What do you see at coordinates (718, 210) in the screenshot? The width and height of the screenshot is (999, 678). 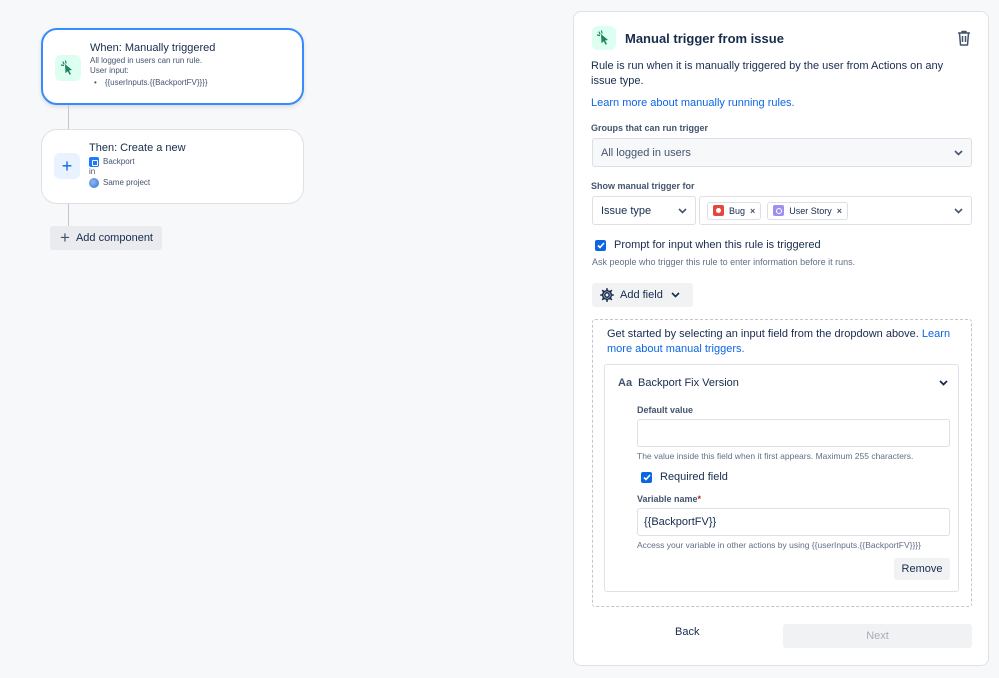 I see `bug-icon` at bounding box center [718, 210].